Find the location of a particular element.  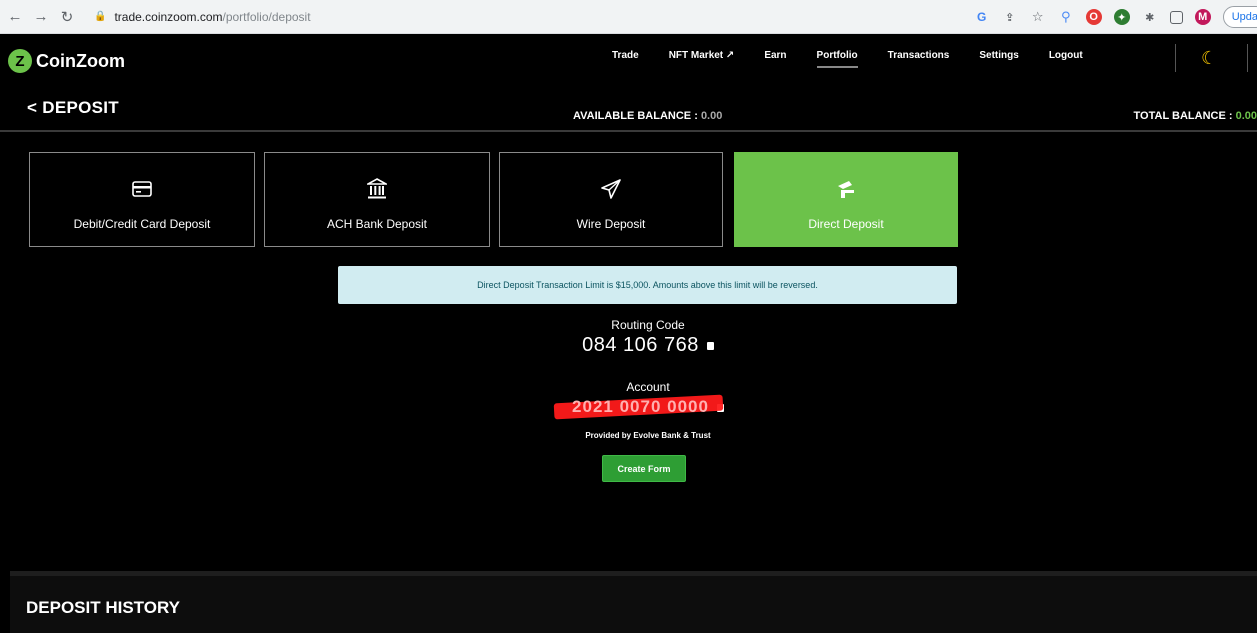

coinzoom-logo-icon: Z is located at coordinates (20, 61).